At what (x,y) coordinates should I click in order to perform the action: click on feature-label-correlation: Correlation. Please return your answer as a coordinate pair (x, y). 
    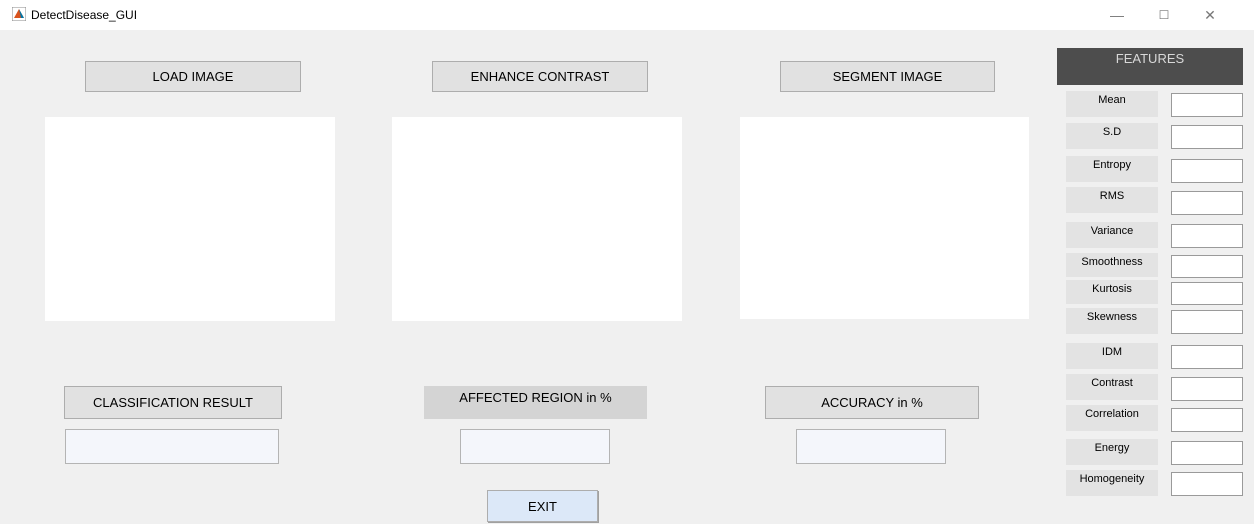
    Looking at the image, I should click on (1112, 418).